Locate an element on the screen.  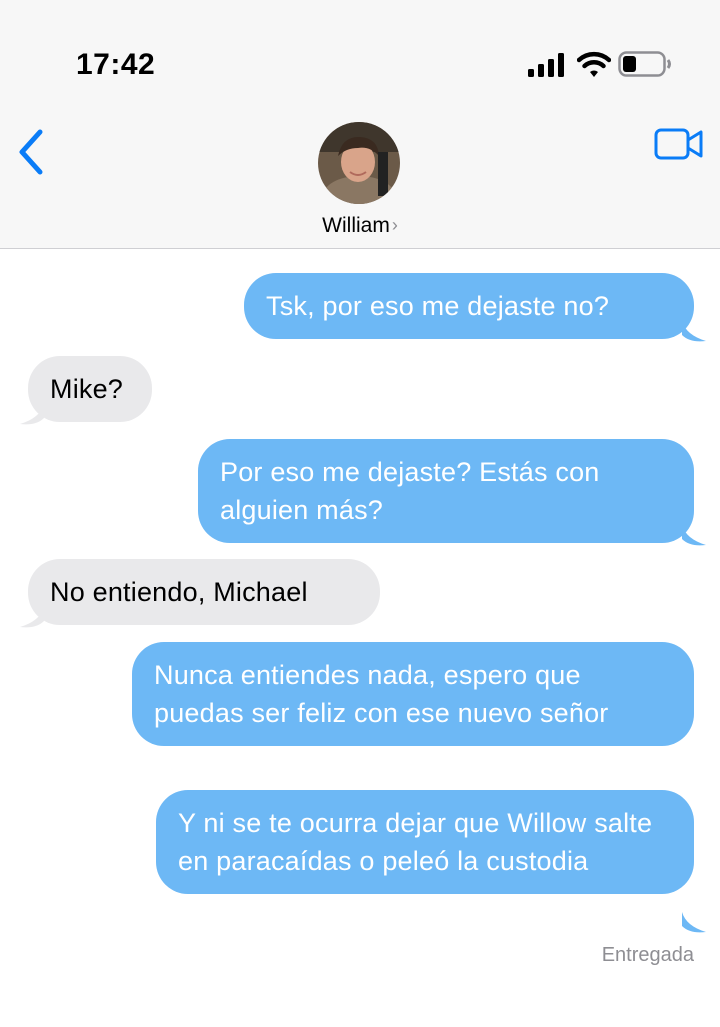
message-text: Tsk, por eso me dejaste no? is located at coordinates (438, 306).